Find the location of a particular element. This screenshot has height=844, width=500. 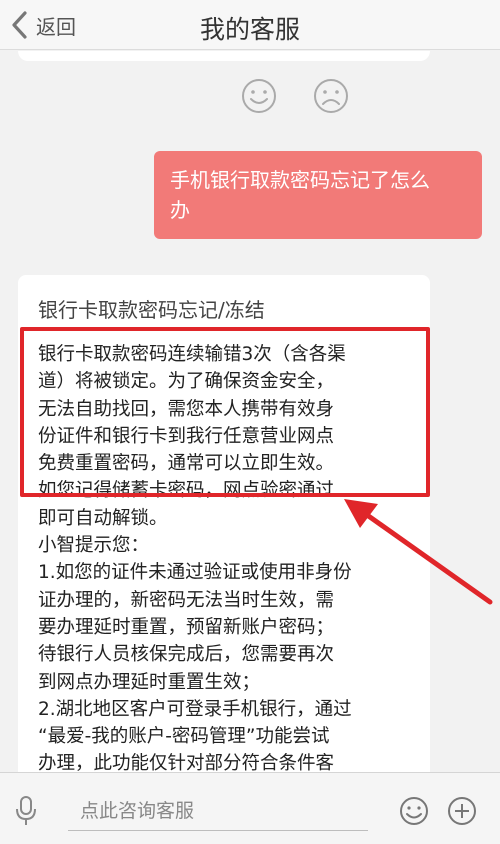

smile-icon is located at coordinates (259, 96).